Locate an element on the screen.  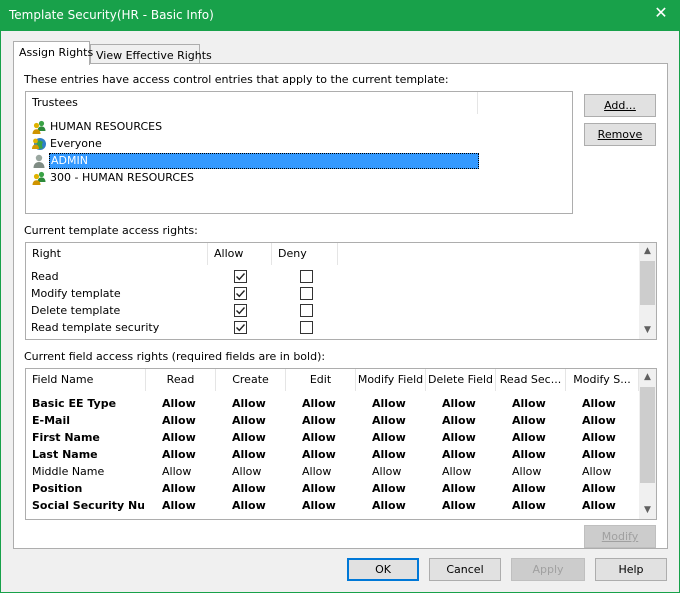
tab-assign-rights-label: Assign Rights is located at coordinates (56, 52).